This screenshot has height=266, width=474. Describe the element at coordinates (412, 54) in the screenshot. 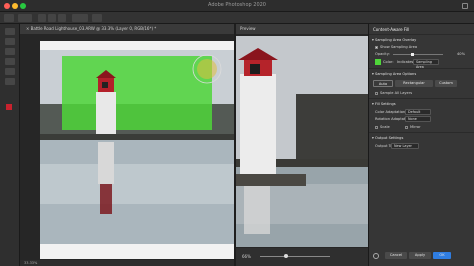

I see `opacity-slider-handle` at that location.